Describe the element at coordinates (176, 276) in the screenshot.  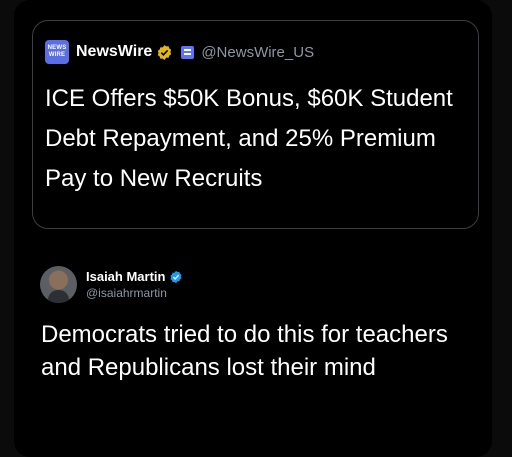
I see `blue-verified-badge-icon` at that location.